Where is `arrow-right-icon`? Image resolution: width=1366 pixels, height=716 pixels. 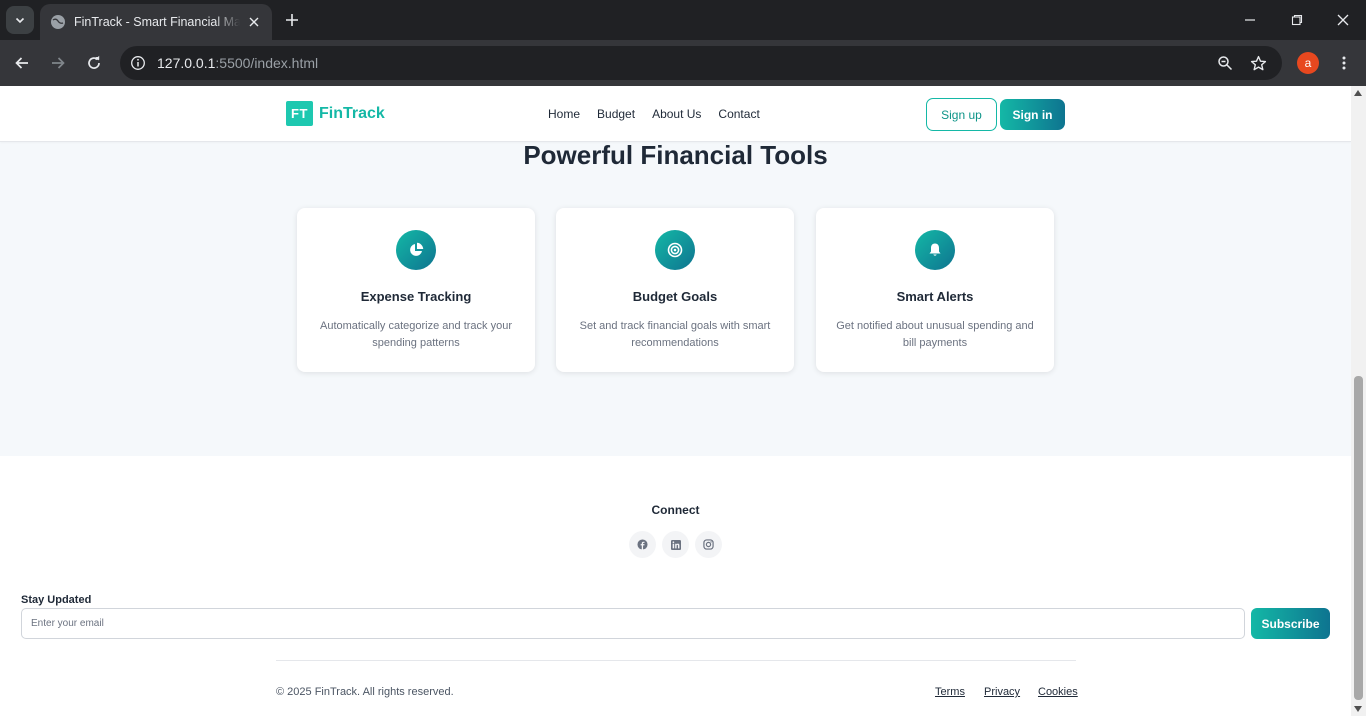 arrow-right-icon is located at coordinates (58, 63).